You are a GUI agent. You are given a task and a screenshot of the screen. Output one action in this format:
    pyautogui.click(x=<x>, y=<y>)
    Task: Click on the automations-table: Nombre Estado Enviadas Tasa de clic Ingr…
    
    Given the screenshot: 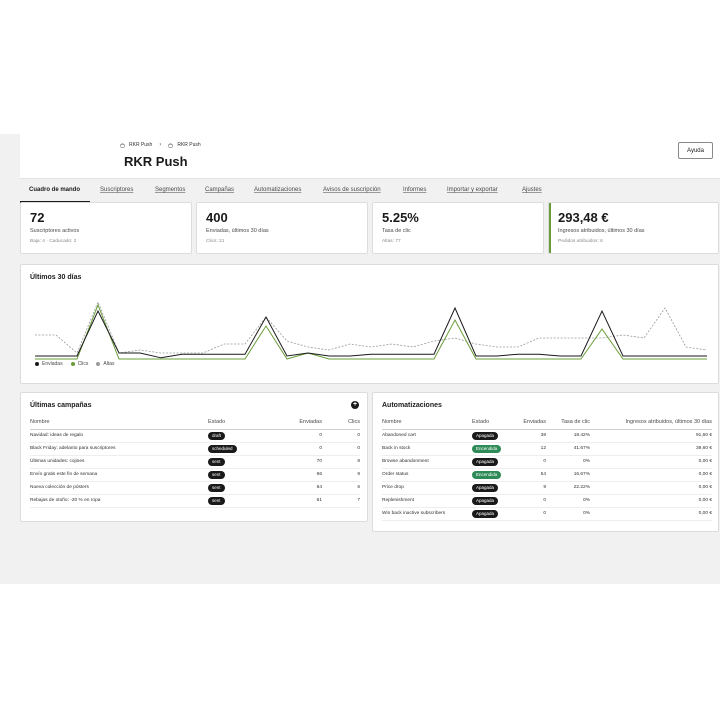 What is the action you would take?
    pyautogui.click(x=547, y=469)
    